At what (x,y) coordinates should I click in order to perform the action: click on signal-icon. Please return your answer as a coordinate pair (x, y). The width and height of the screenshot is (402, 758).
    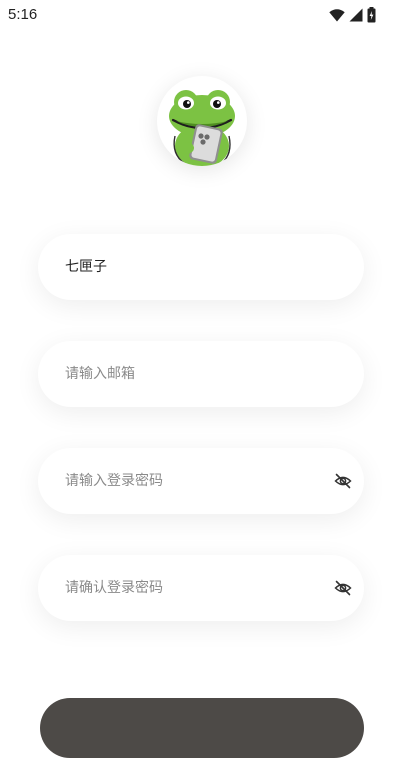
    Looking at the image, I should click on (356, 15).